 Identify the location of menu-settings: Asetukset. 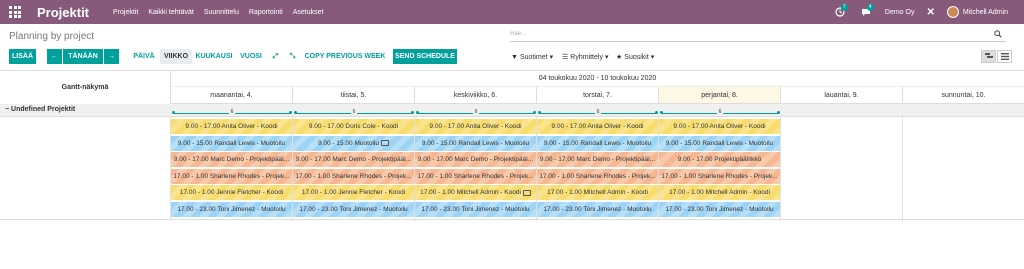
(308, 12).